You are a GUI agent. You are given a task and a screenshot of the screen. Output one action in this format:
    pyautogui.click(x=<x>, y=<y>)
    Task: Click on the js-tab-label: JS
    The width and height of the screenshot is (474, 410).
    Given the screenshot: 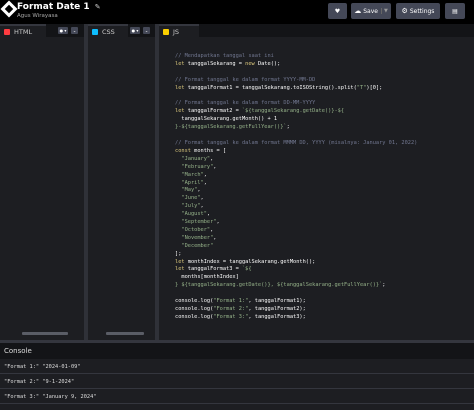 What is the action you would take?
    pyautogui.click(x=176, y=31)
    